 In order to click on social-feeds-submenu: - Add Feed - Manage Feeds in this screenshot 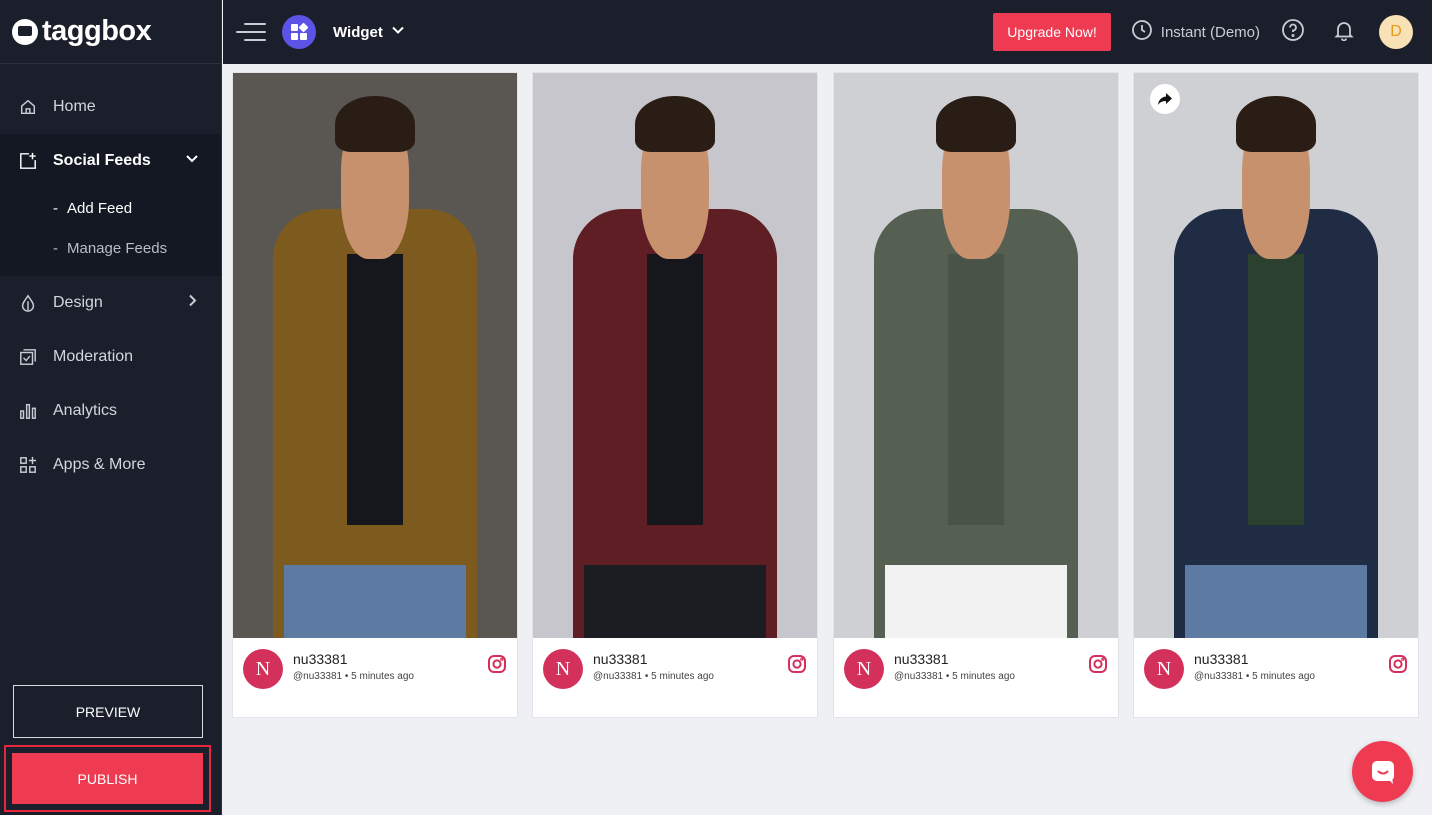, I will do `click(110, 232)`.